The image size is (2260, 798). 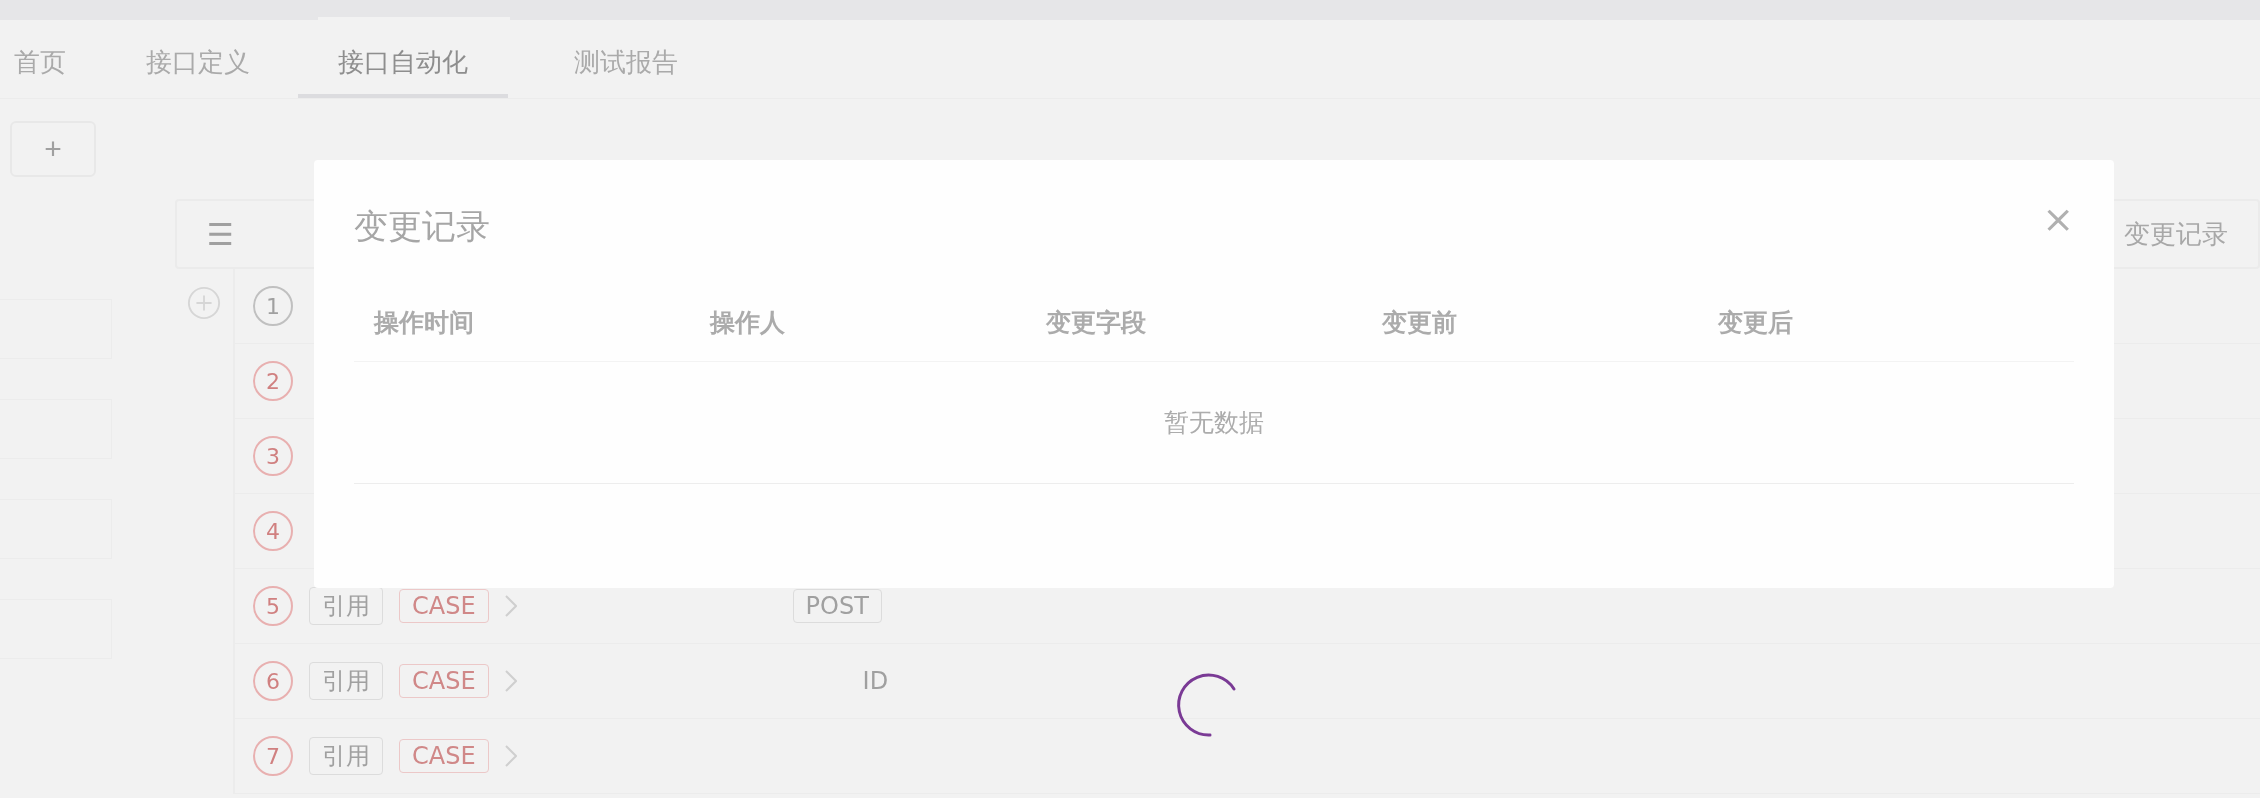 I want to click on nav-tab: 接口定义, so click(x=198, y=59).